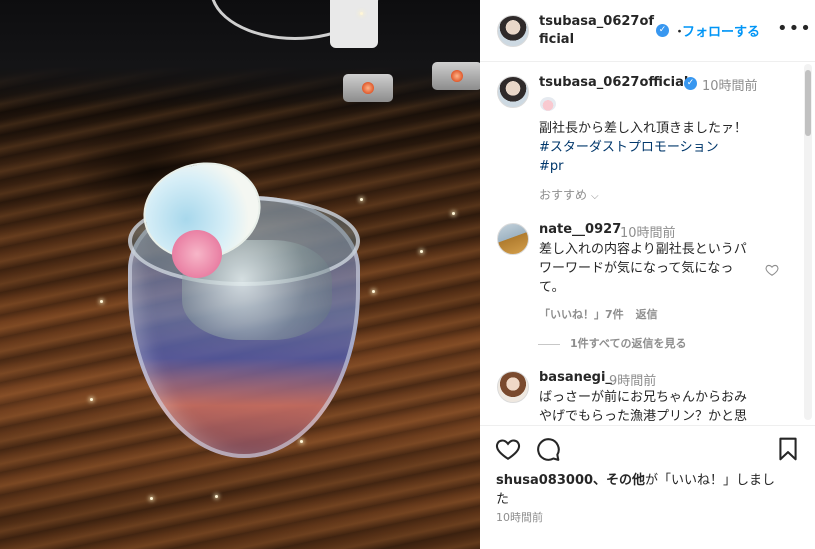  Describe the element at coordinates (598, 31) in the screenshot. I see `author-username: tsubasa_0627of ficial` at that location.